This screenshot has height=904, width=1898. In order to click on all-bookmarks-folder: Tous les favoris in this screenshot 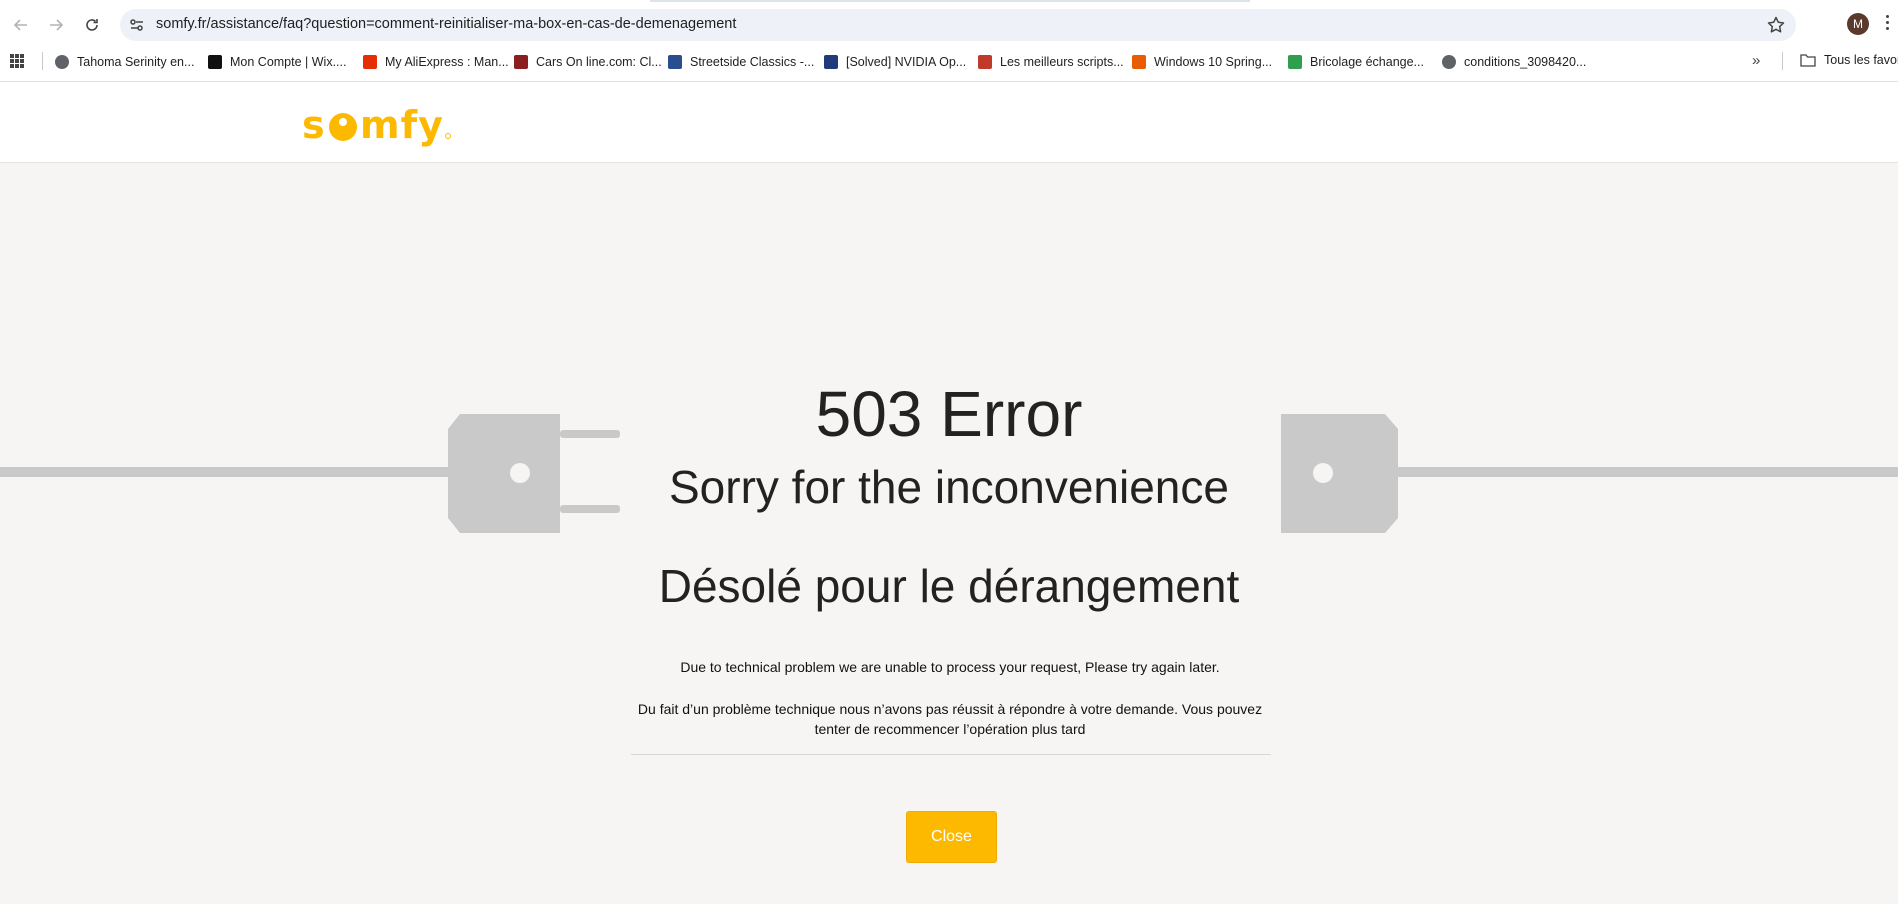, I will do `click(1849, 60)`.